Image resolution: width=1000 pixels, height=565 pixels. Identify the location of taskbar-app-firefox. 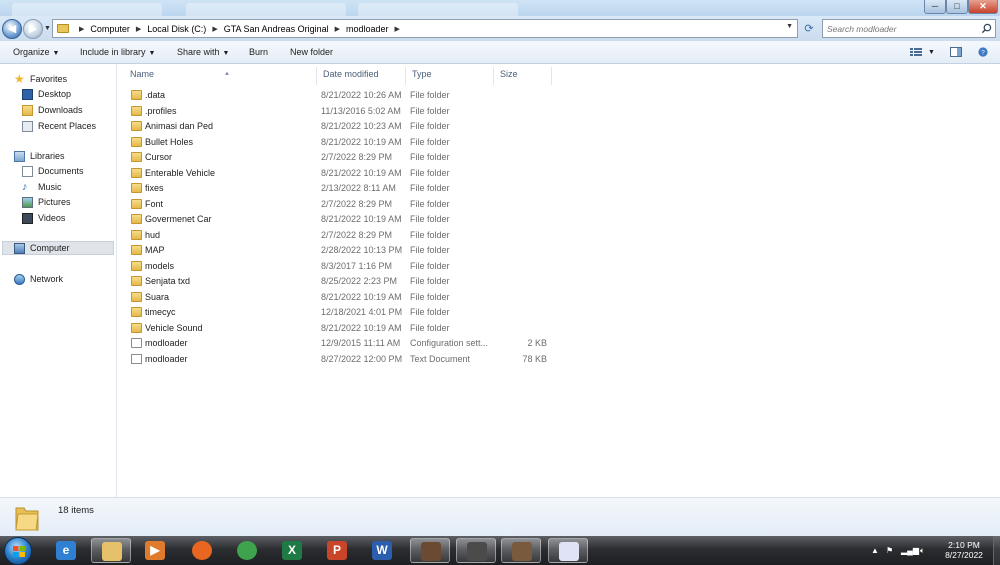
(202, 550).